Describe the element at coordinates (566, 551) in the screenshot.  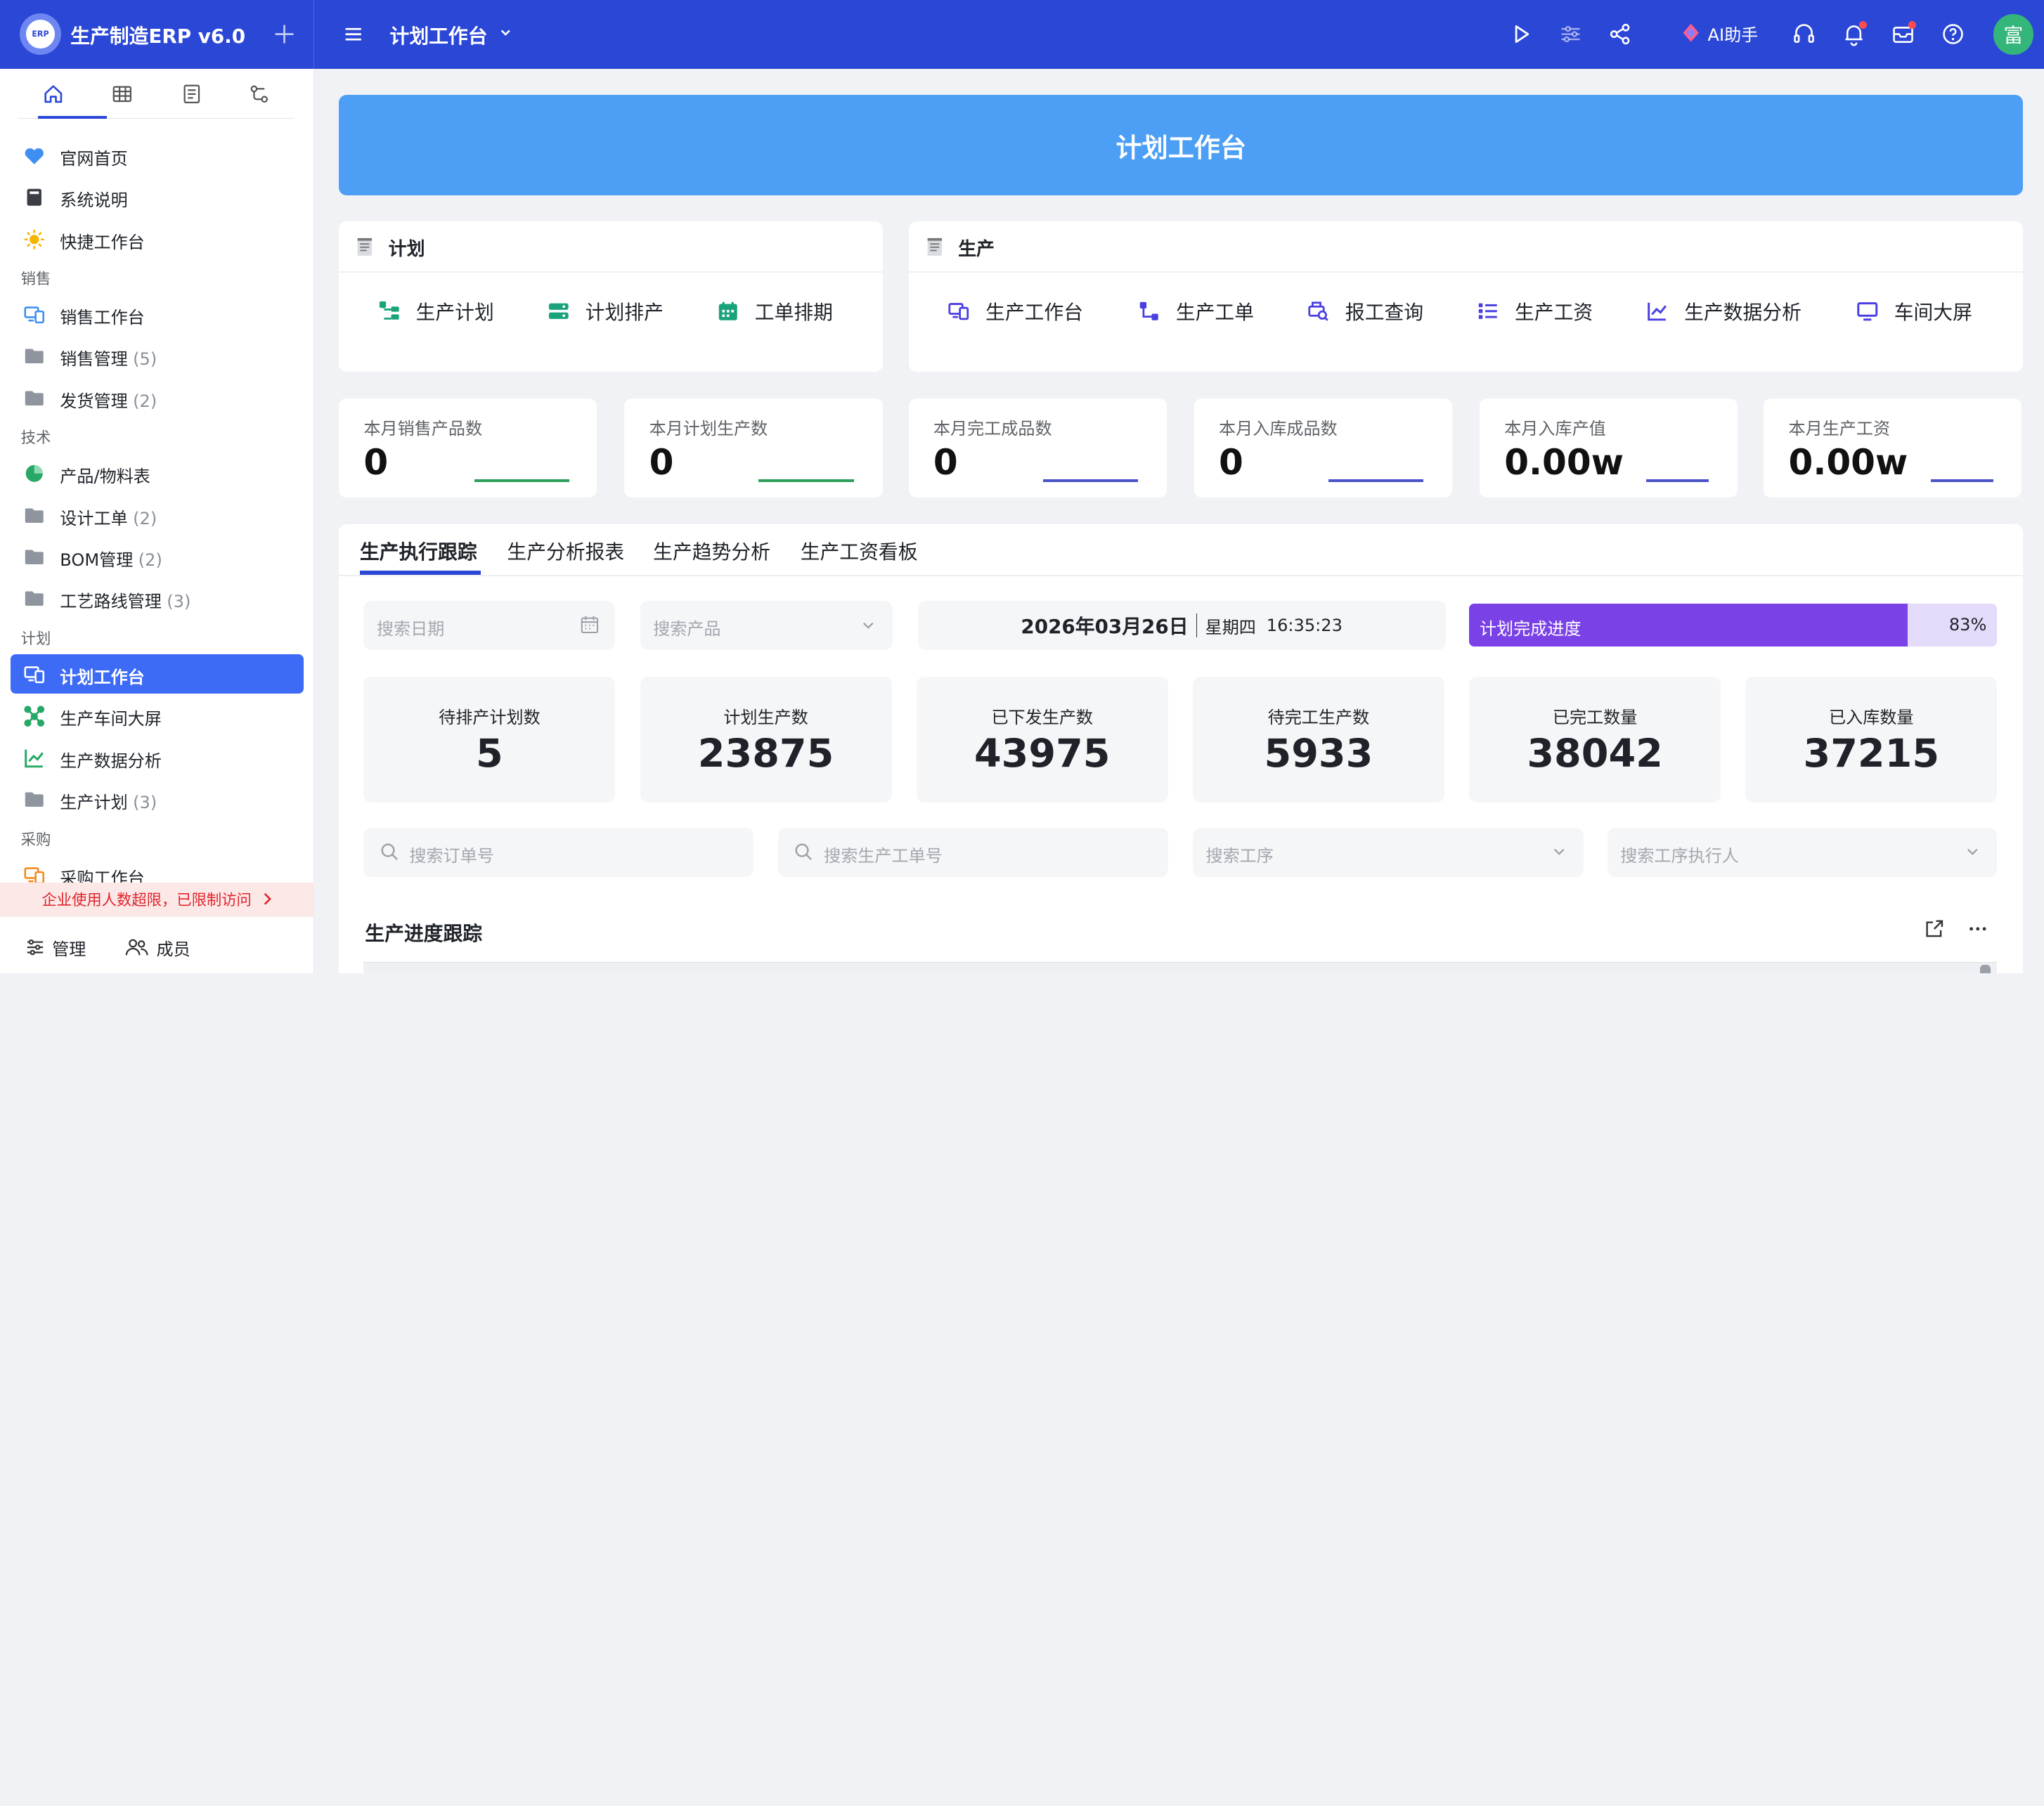
I see `tab-analysis-report: 生产分析报表` at that location.